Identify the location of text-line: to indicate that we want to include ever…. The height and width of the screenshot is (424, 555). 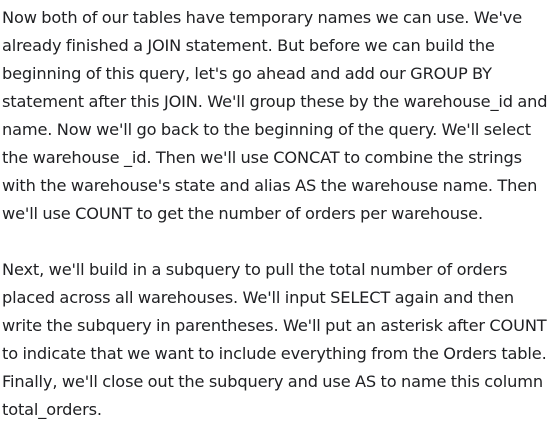
(274, 353).